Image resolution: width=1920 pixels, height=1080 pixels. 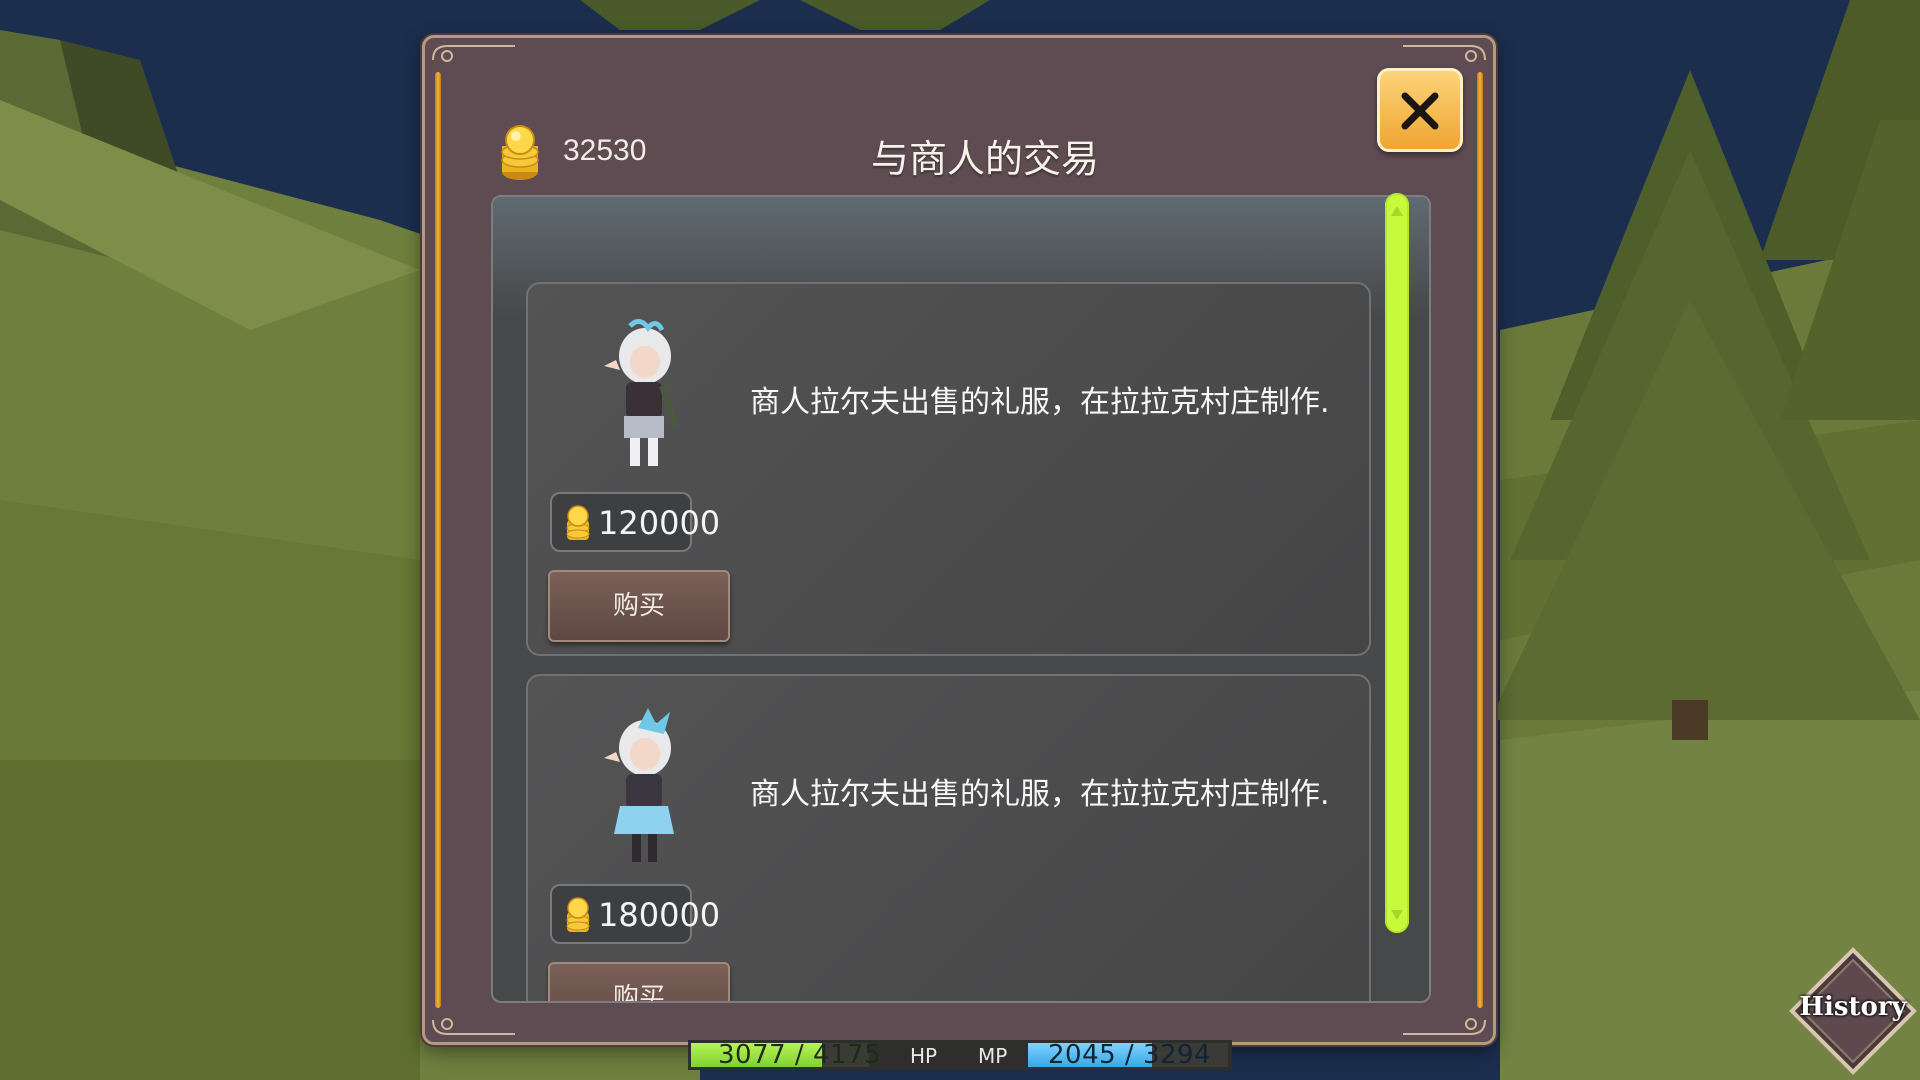 I want to click on dialog-right-gold-rail, so click(x=1480, y=540).